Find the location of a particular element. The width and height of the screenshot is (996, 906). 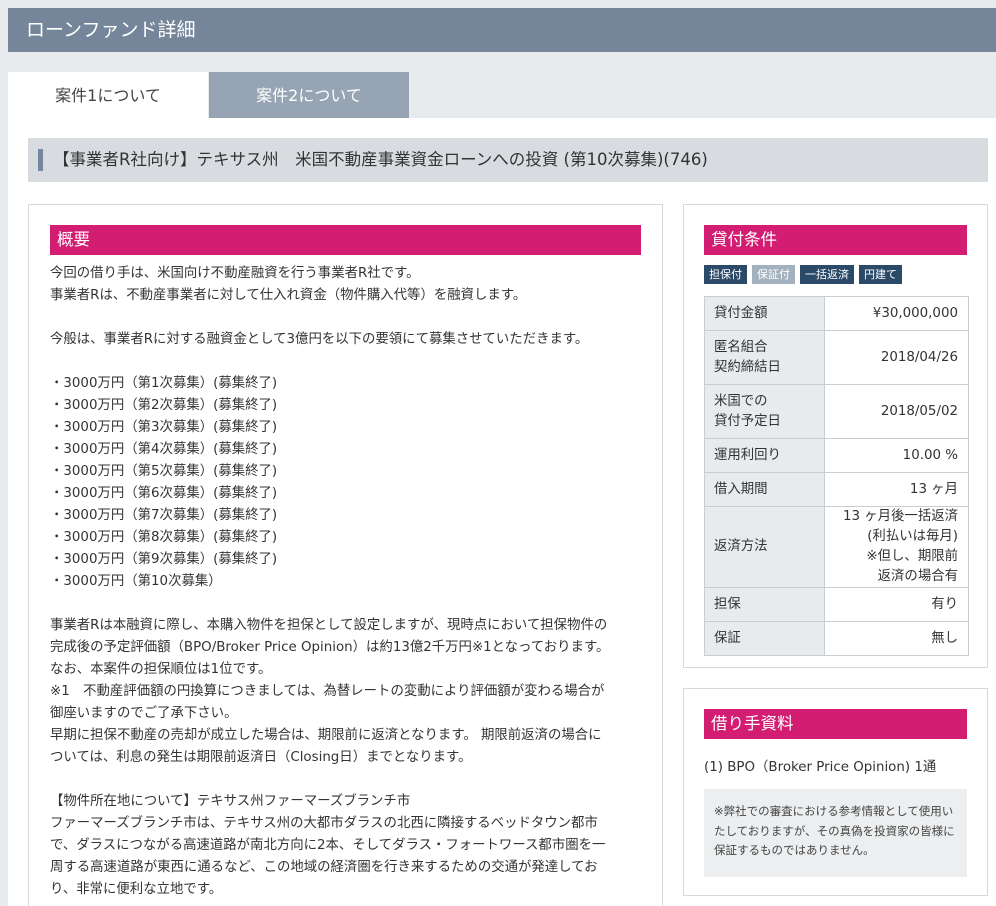

tab-case-1: 案件1について is located at coordinates (108, 95).